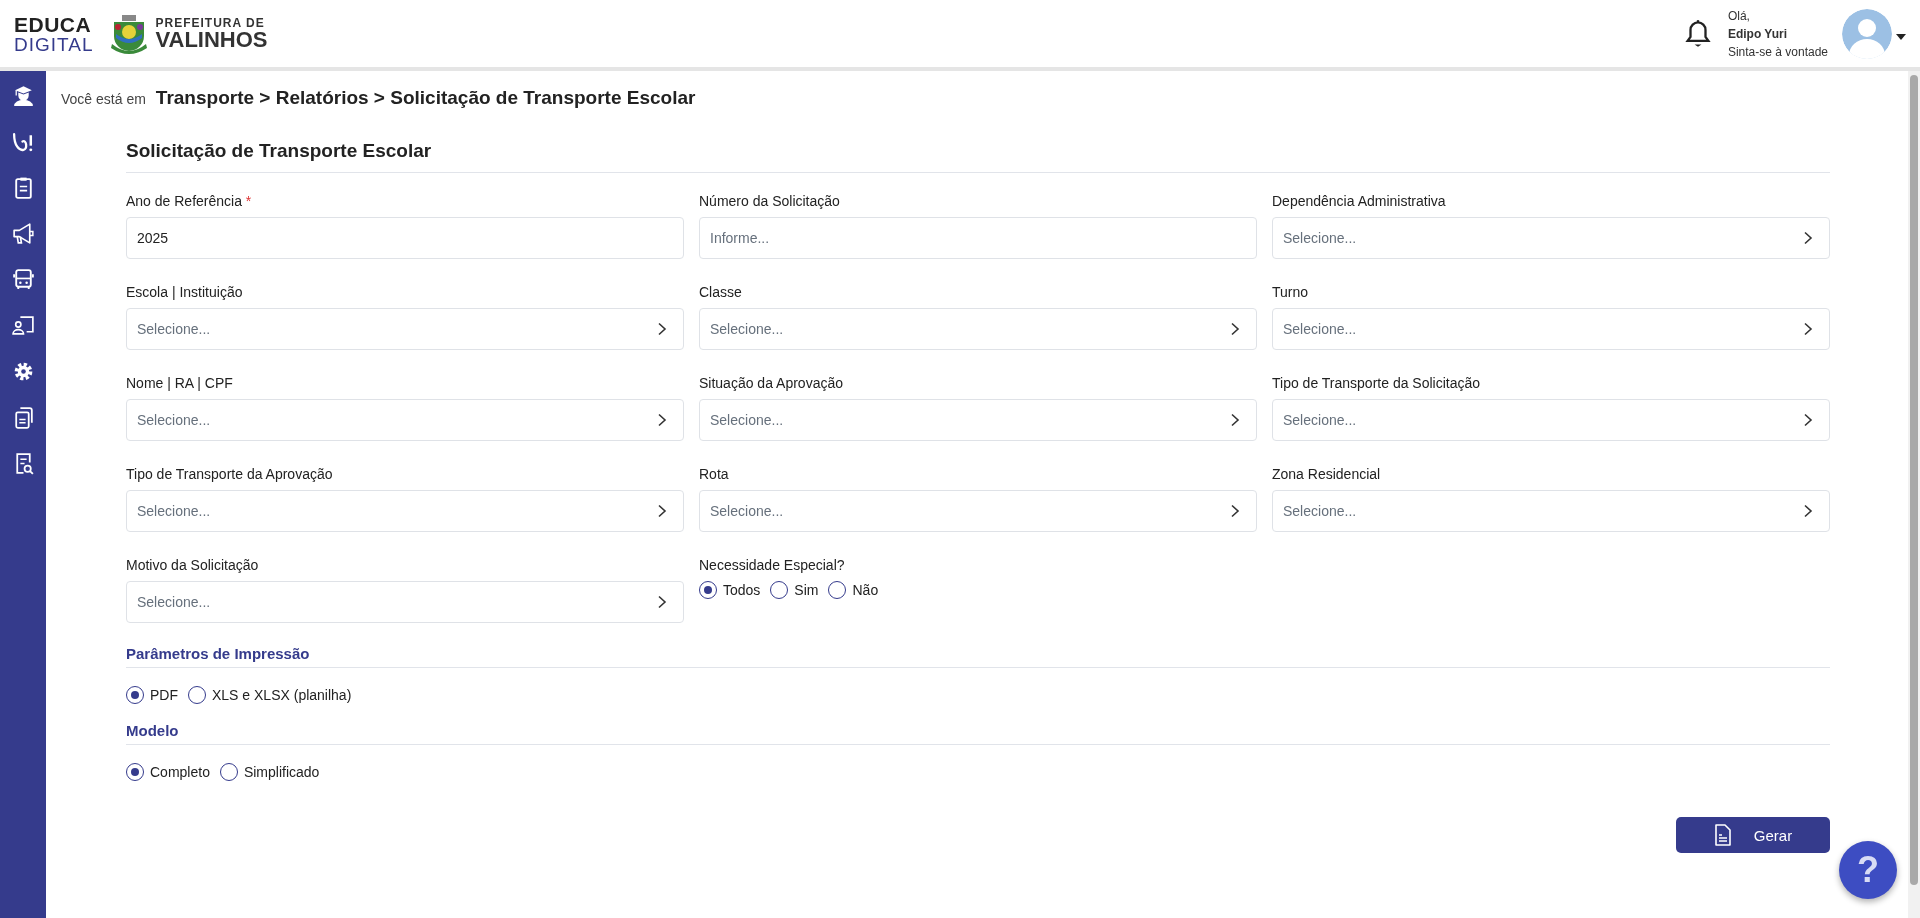 Image resolution: width=1920 pixels, height=918 pixels. I want to click on section-title: Parâmetros de Impressão, so click(978, 656).